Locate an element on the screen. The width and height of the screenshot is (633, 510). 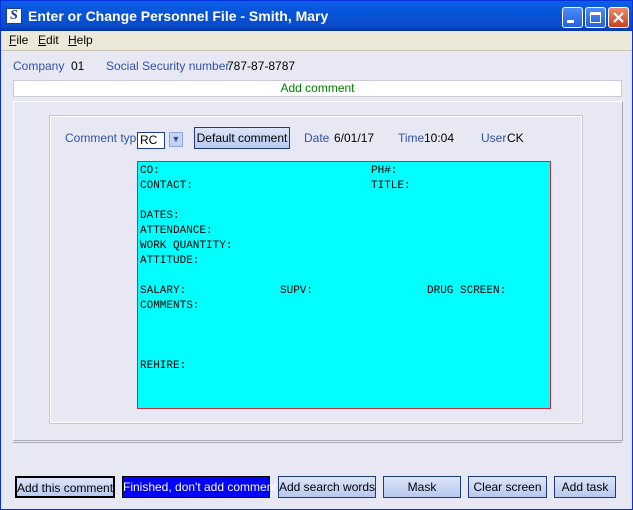
comment-line-rehire: REHIRE: is located at coordinates (163, 366).